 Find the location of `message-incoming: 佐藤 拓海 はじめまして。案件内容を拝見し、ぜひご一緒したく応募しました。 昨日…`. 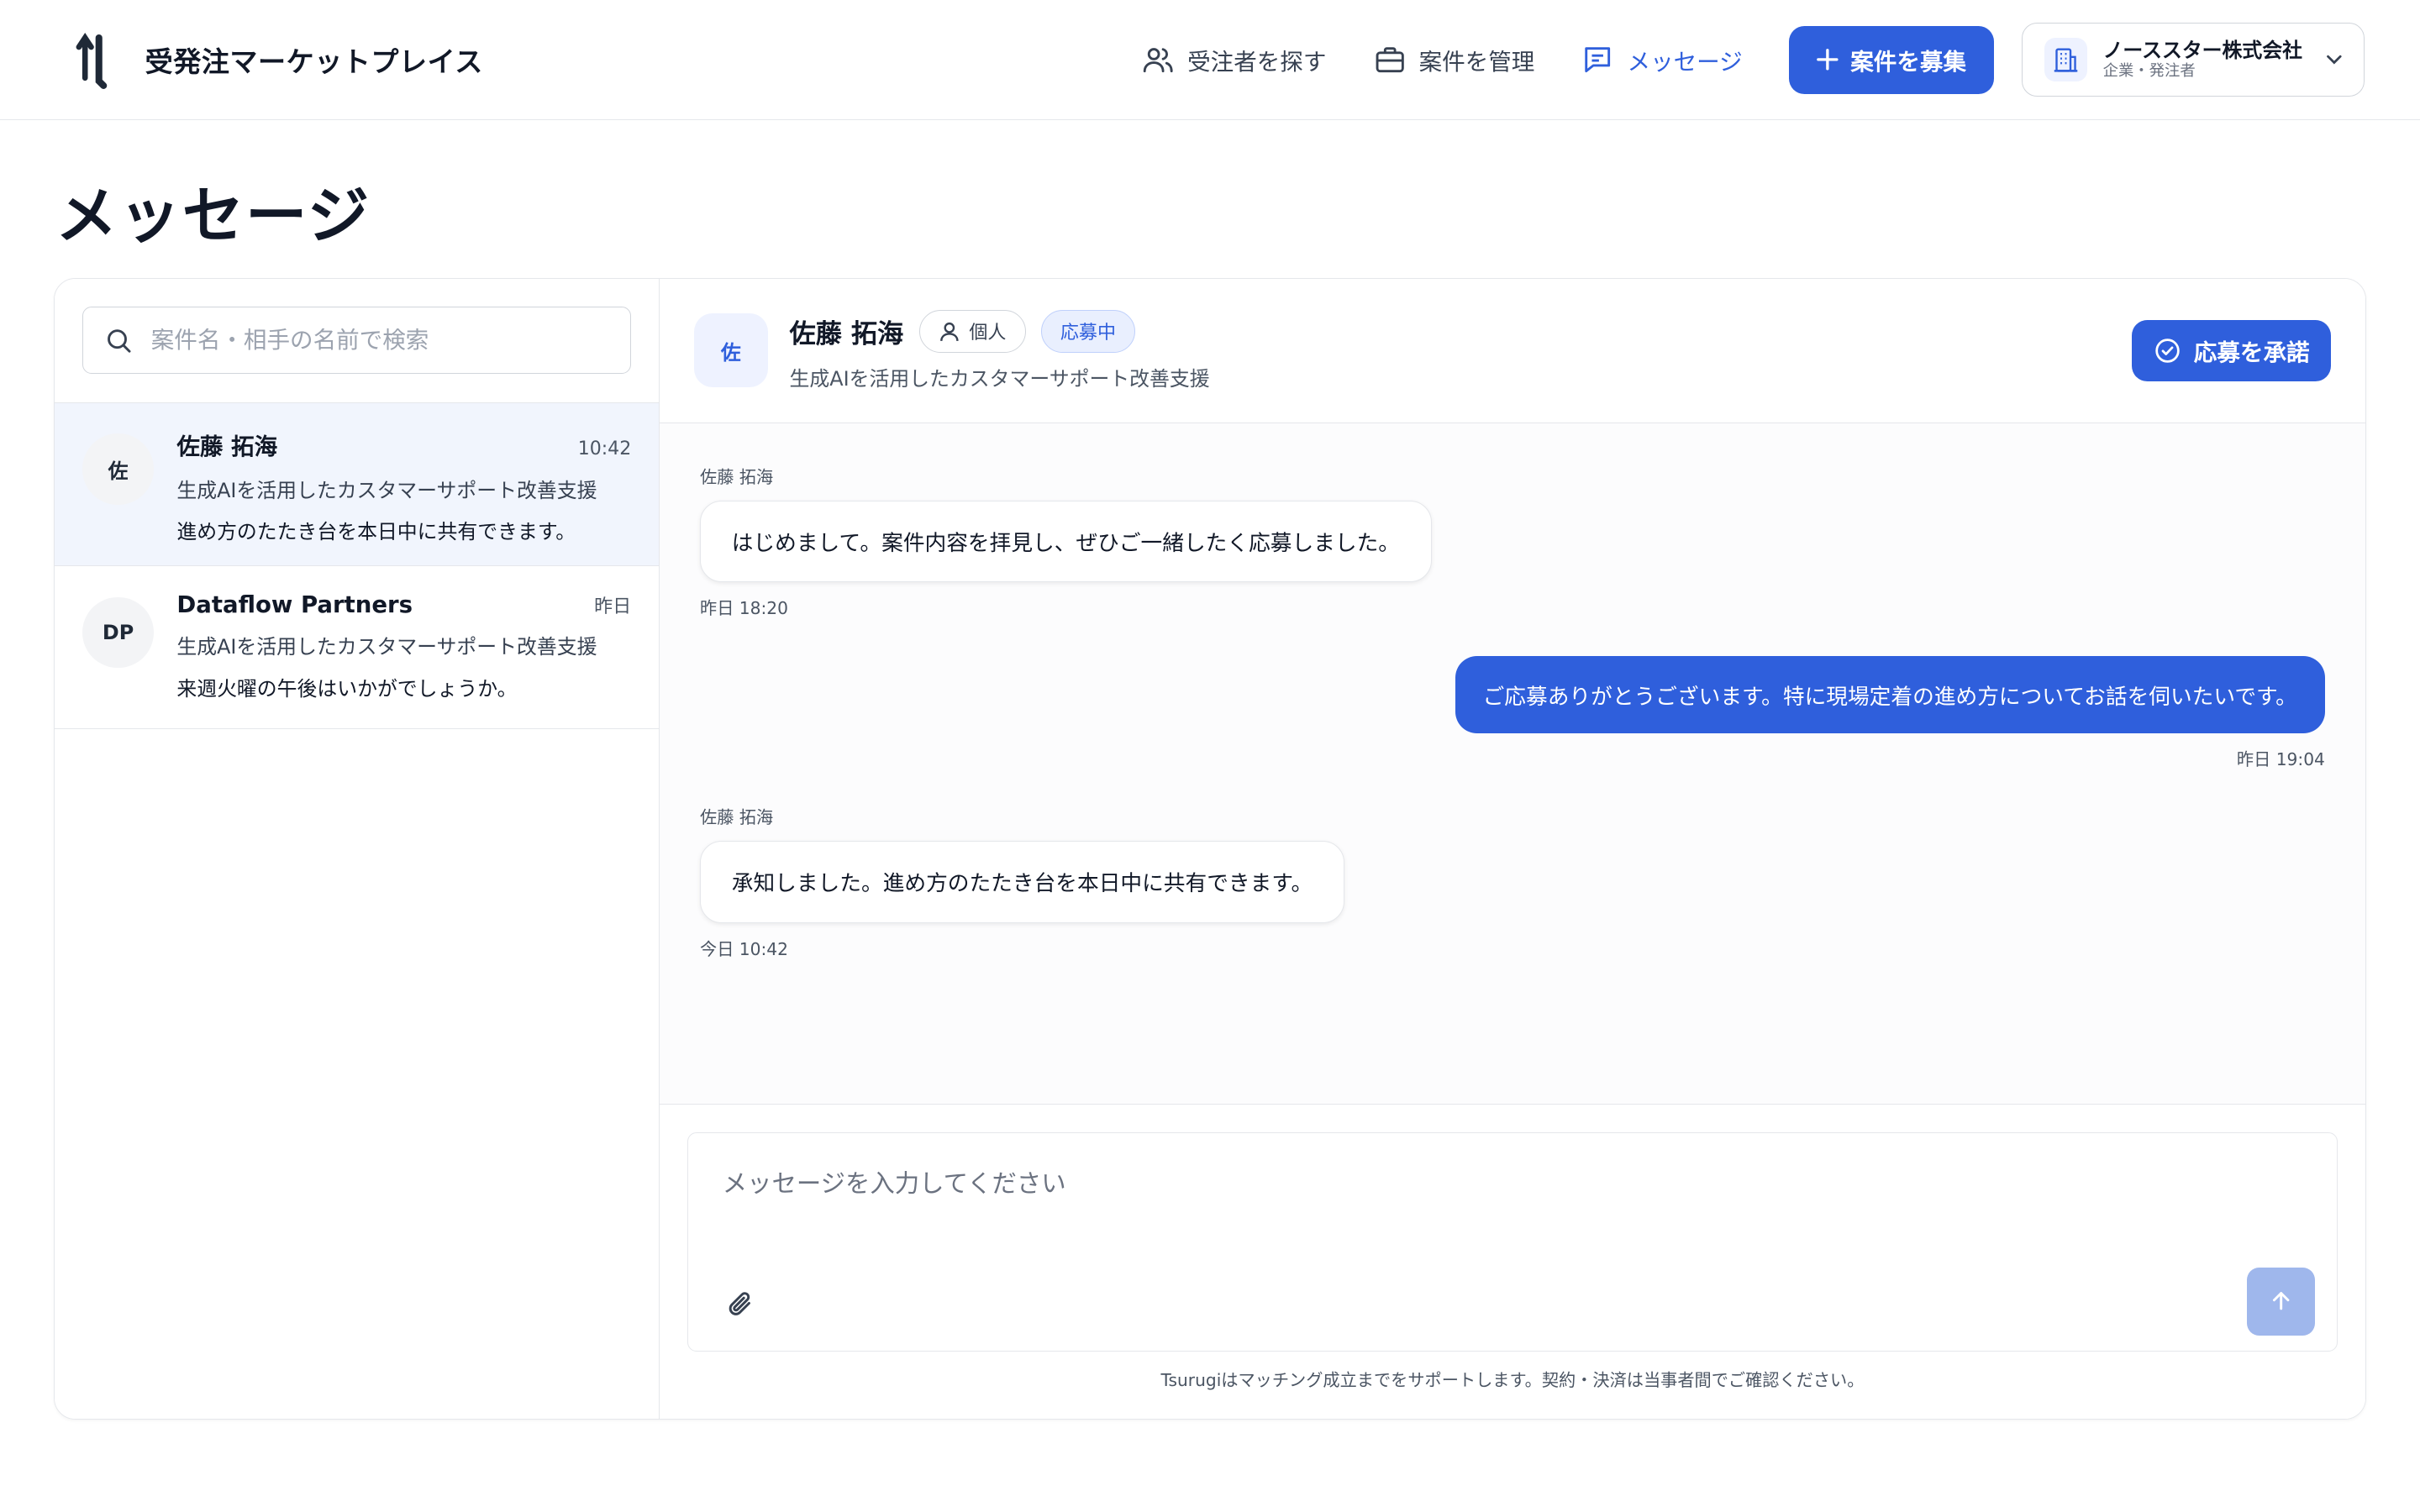

message-incoming: 佐藤 拓海 はじめまして。案件内容を拝見し、ぜひご一緒したく応募しました。 昨日… is located at coordinates (1512, 541).